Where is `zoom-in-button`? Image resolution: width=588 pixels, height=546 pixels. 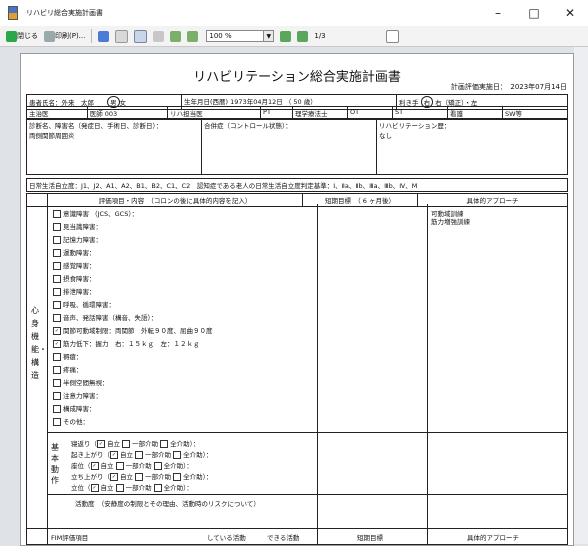
zoom-in-button is located at coordinates (176, 36).